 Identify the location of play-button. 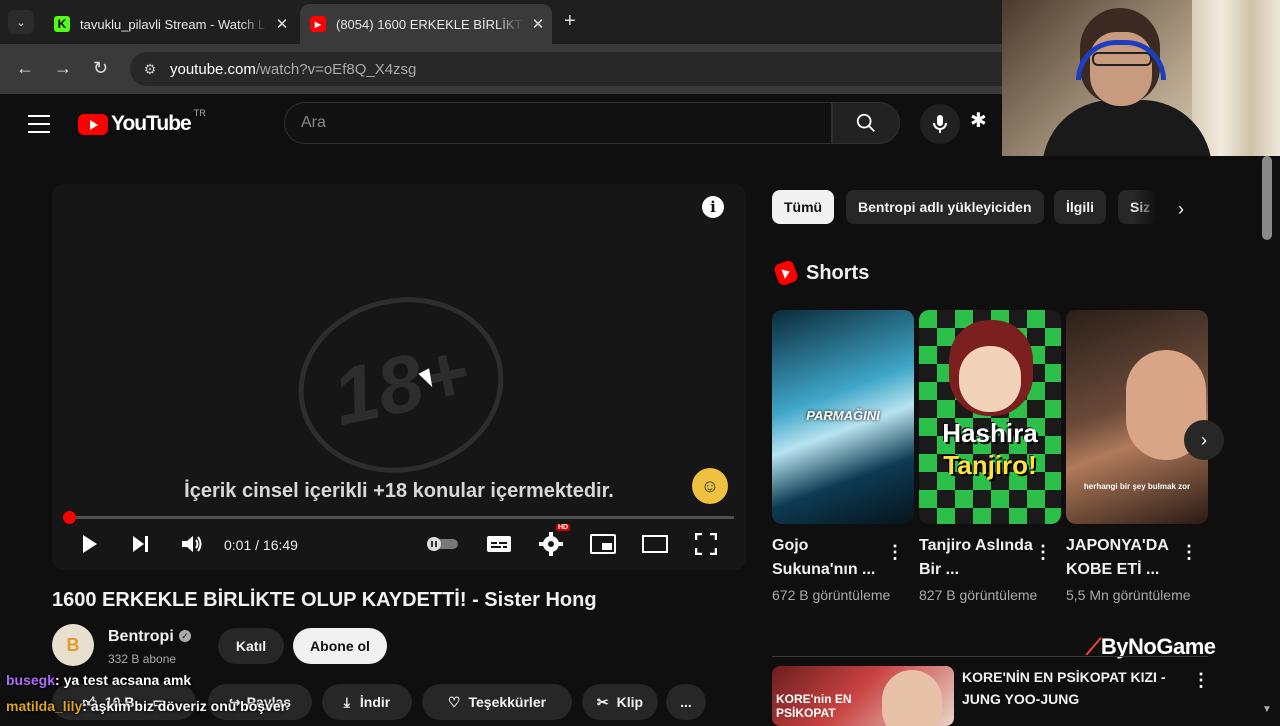
(90, 544).